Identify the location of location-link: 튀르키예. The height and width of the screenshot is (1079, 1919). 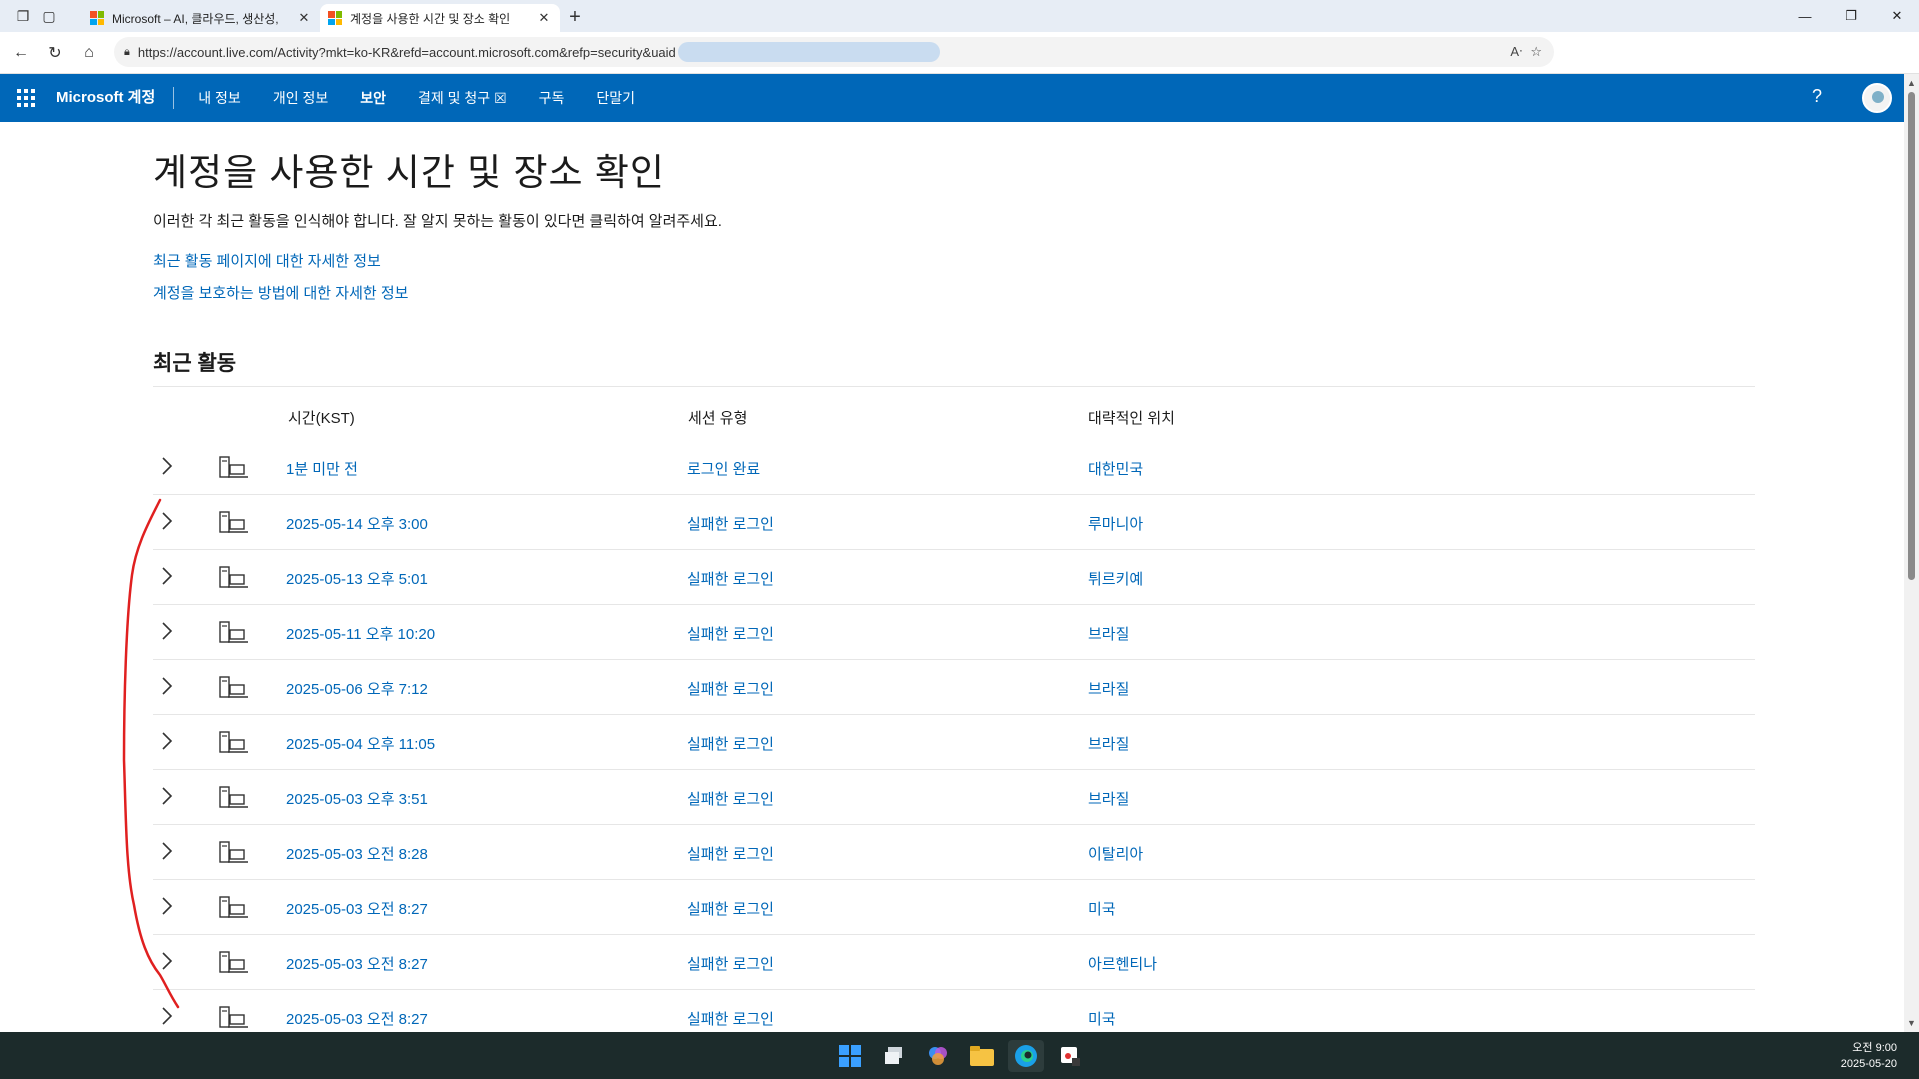
(1115, 578).